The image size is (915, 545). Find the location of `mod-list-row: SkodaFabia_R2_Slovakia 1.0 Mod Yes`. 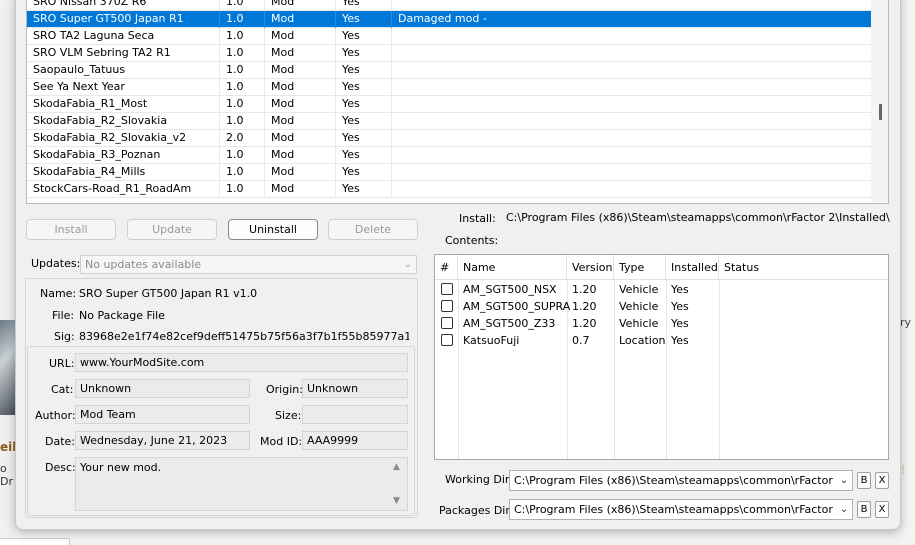

mod-list-row: SkodaFabia_R2_Slovakia 1.0 Mod Yes is located at coordinates (449, 121).